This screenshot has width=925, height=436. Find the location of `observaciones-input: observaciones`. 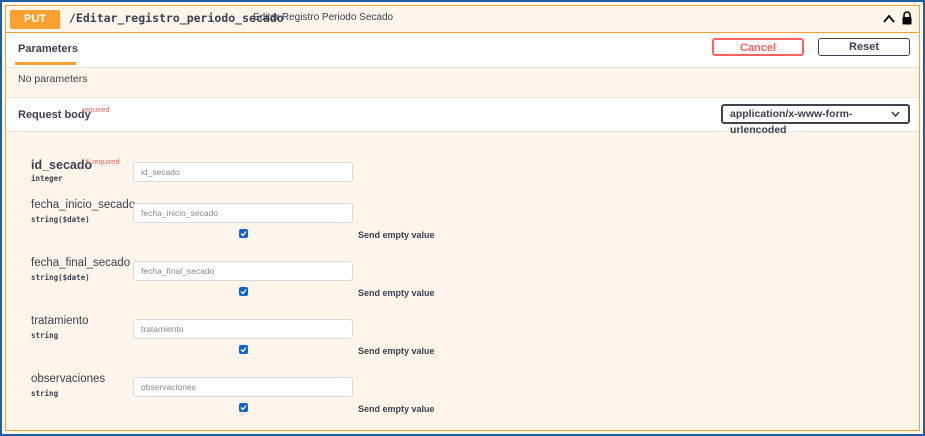

observaciones-input: observaciones is located at coordinates (243, 387).